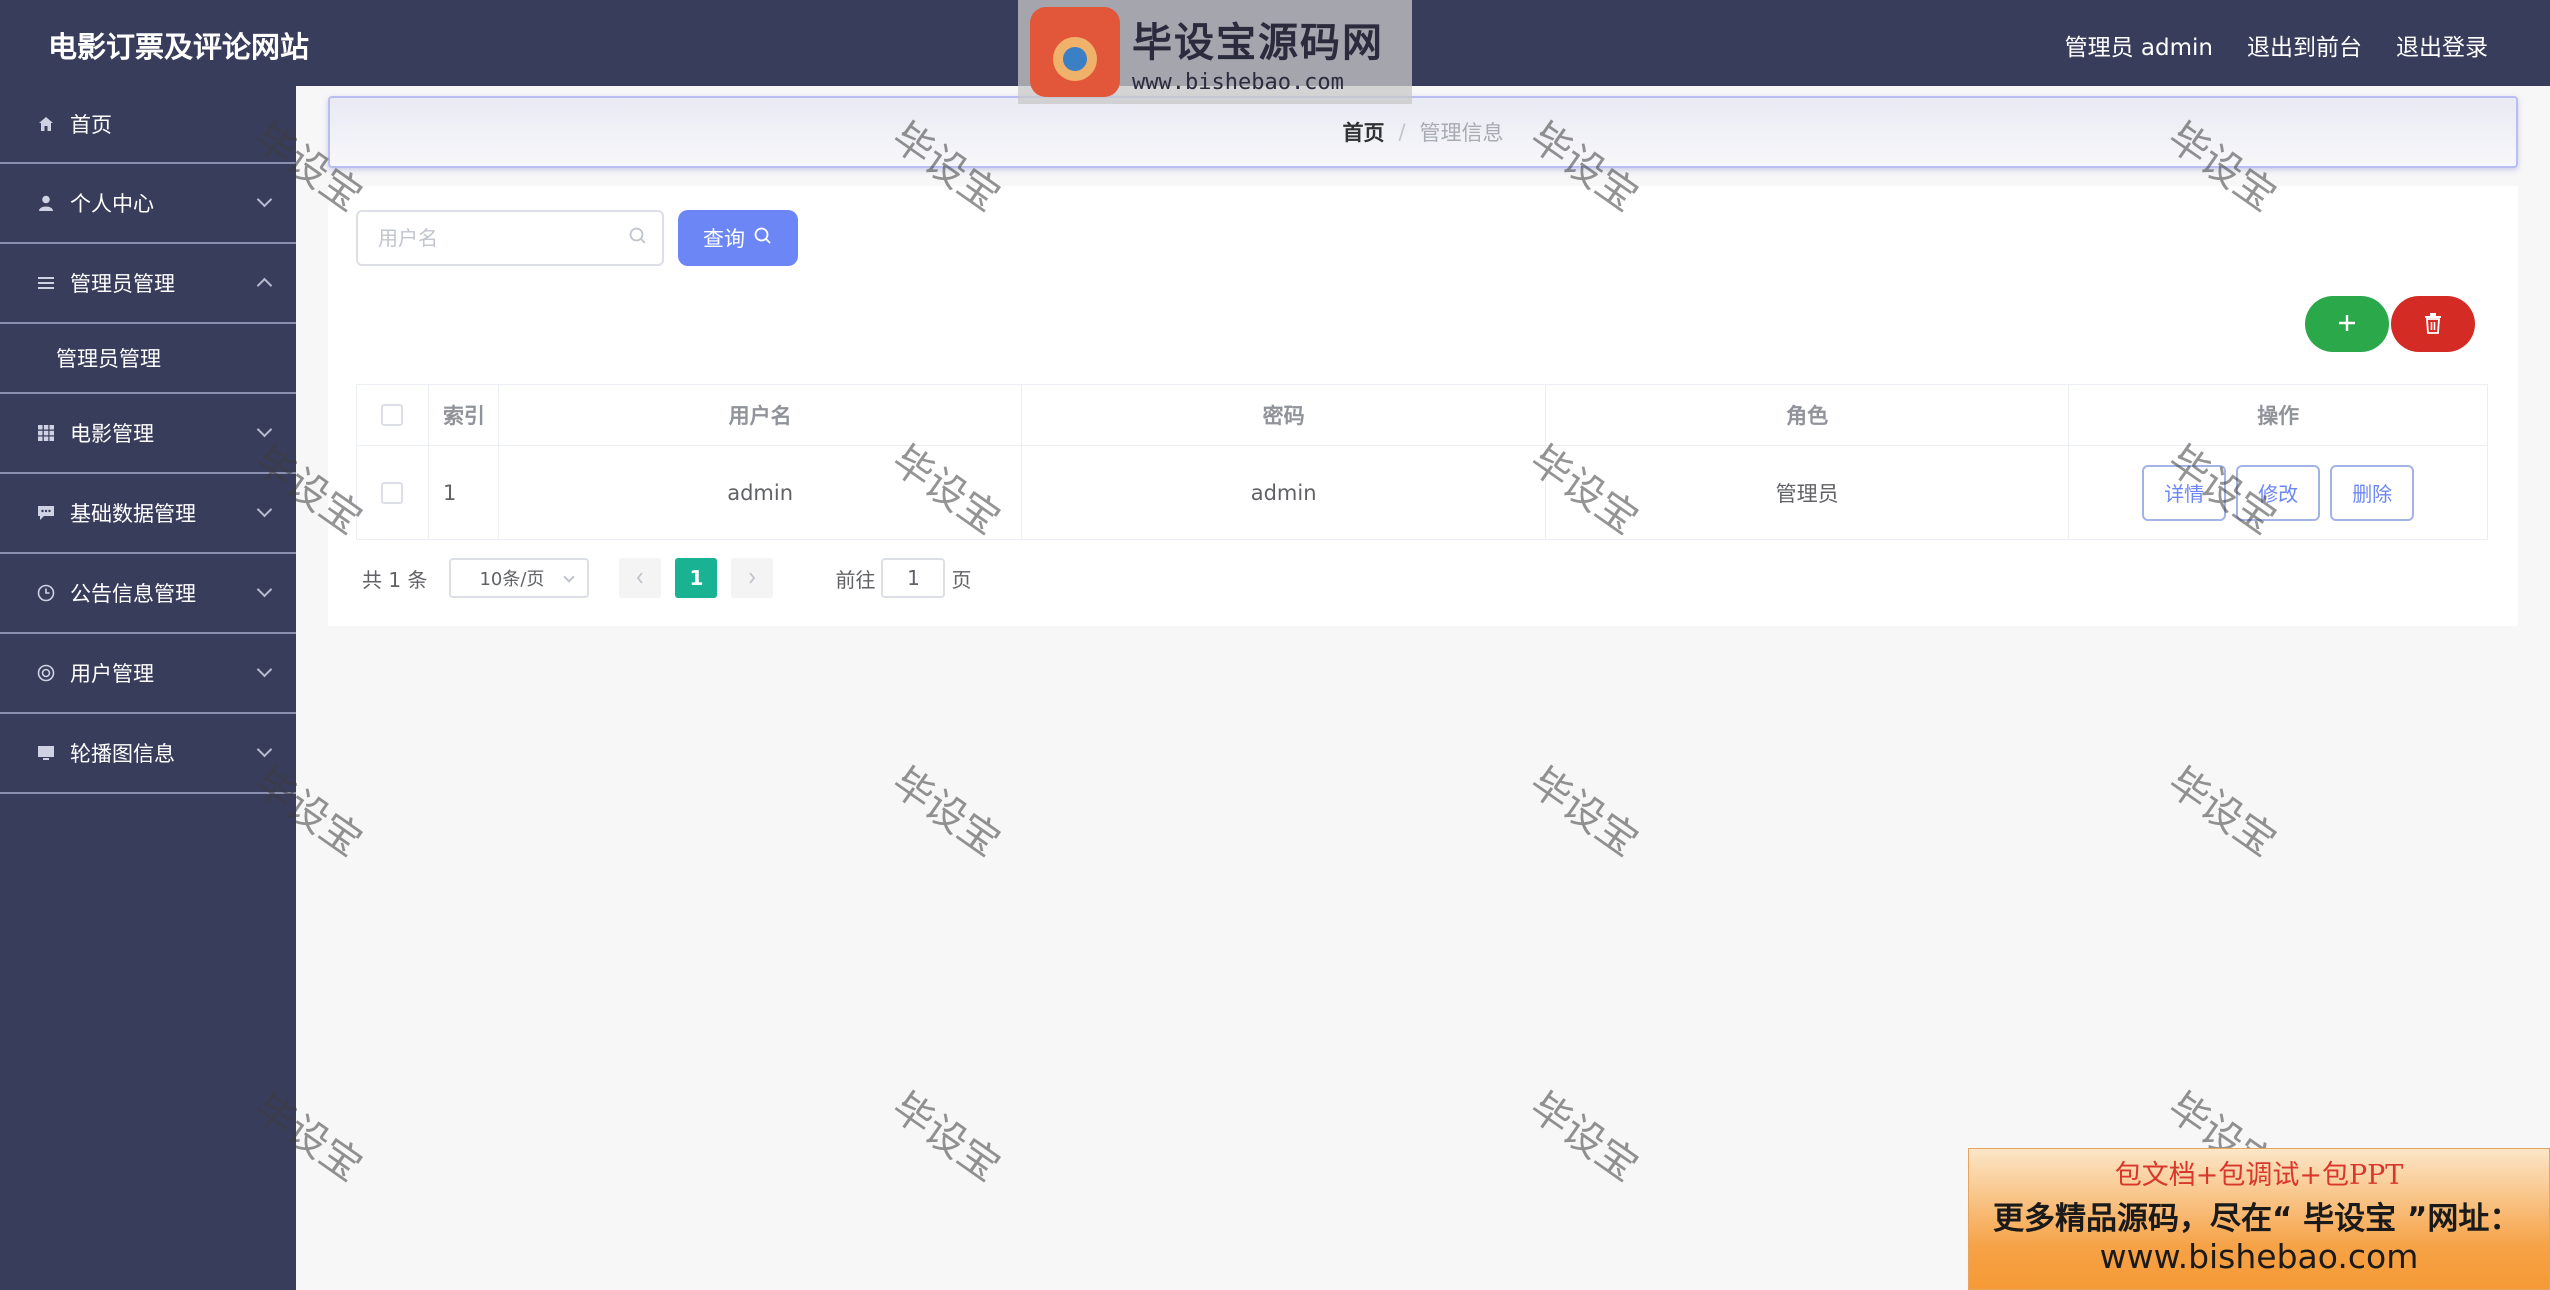  What do you see at coordinates (46, 513) in the screenshot?
I see `chat-icon` at bounding box center [46, 513].